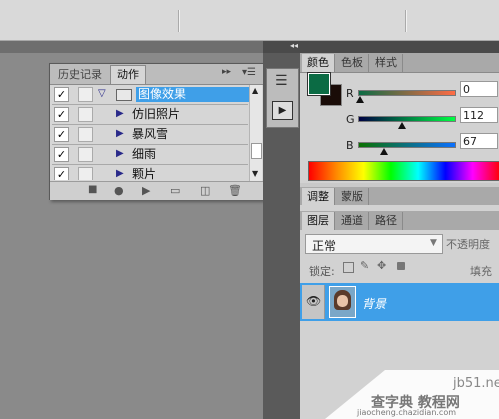  I want to click on dock-header: ◂◂, so click(381, 47).